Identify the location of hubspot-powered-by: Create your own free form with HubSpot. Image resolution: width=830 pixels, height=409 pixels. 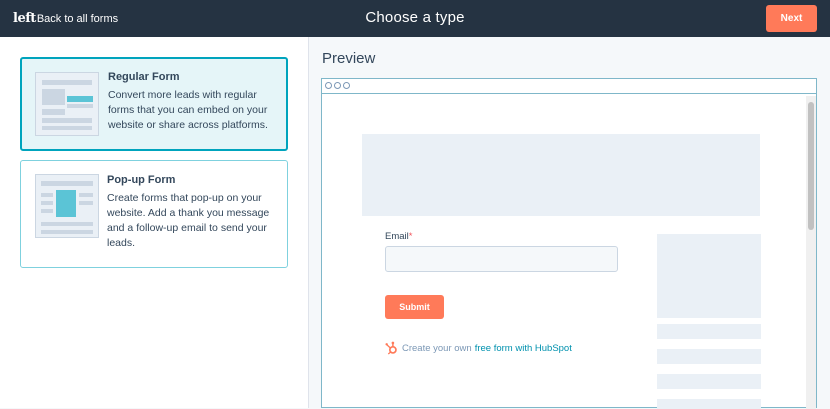
(478, 348).